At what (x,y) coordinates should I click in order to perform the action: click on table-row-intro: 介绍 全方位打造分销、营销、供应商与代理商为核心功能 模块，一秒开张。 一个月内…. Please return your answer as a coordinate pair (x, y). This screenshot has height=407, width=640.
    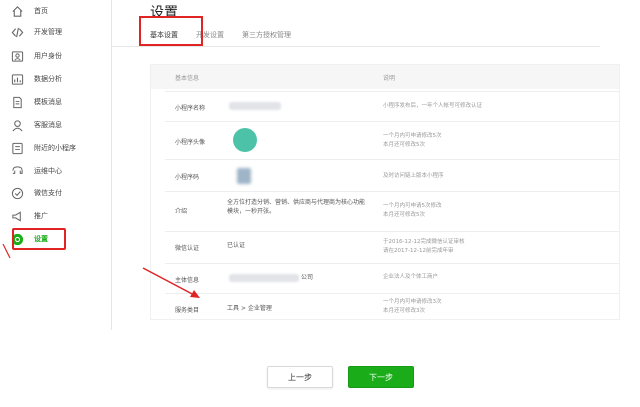
    Looking at the image, I should click on (392, 211).